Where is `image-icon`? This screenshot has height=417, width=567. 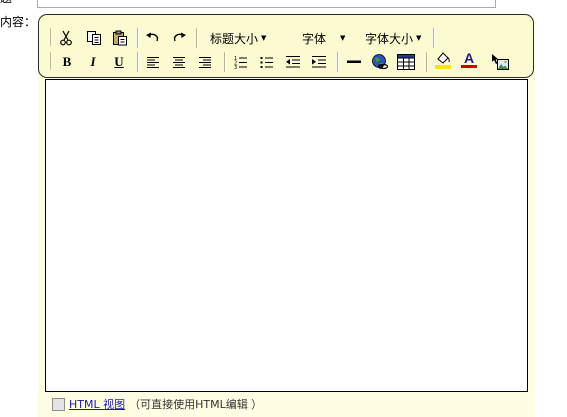 image-icon is located at coordinates (500, 62).